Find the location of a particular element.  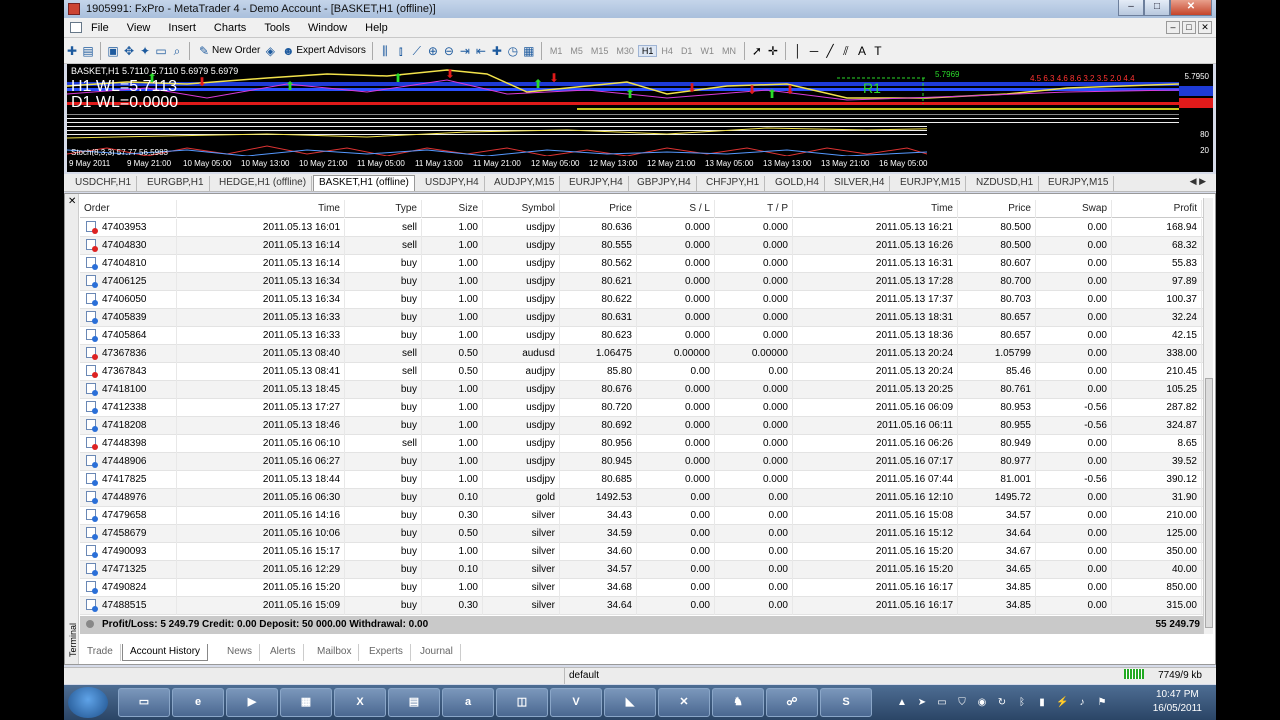

column-header-size: Size is located at coordinates (452, 209).